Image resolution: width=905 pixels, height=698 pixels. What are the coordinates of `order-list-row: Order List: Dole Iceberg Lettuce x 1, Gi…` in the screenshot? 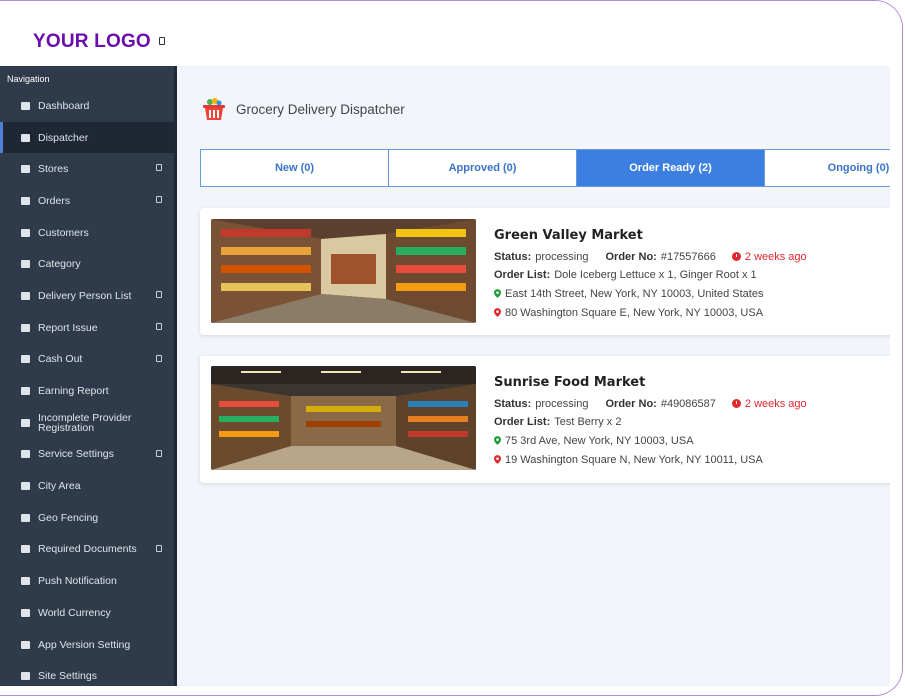 It's located at (692, 275).